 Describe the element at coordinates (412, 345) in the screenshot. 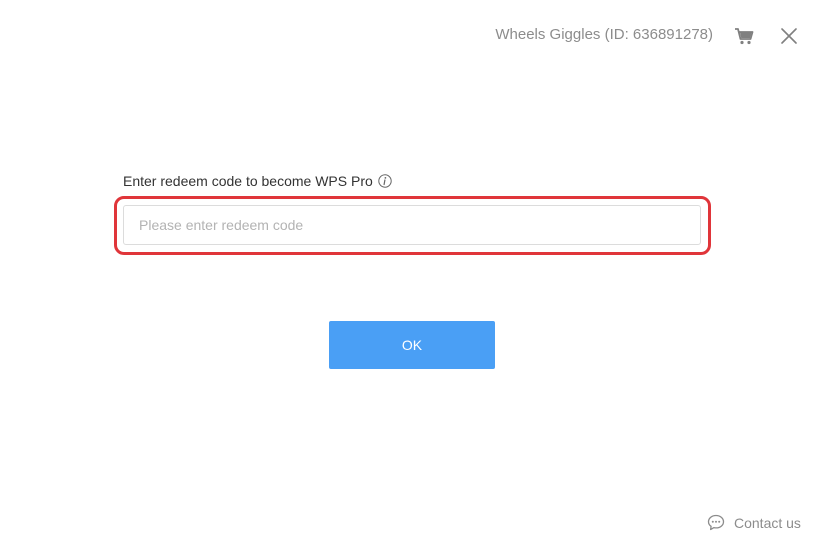

I see `ok-button: OK` at that location.